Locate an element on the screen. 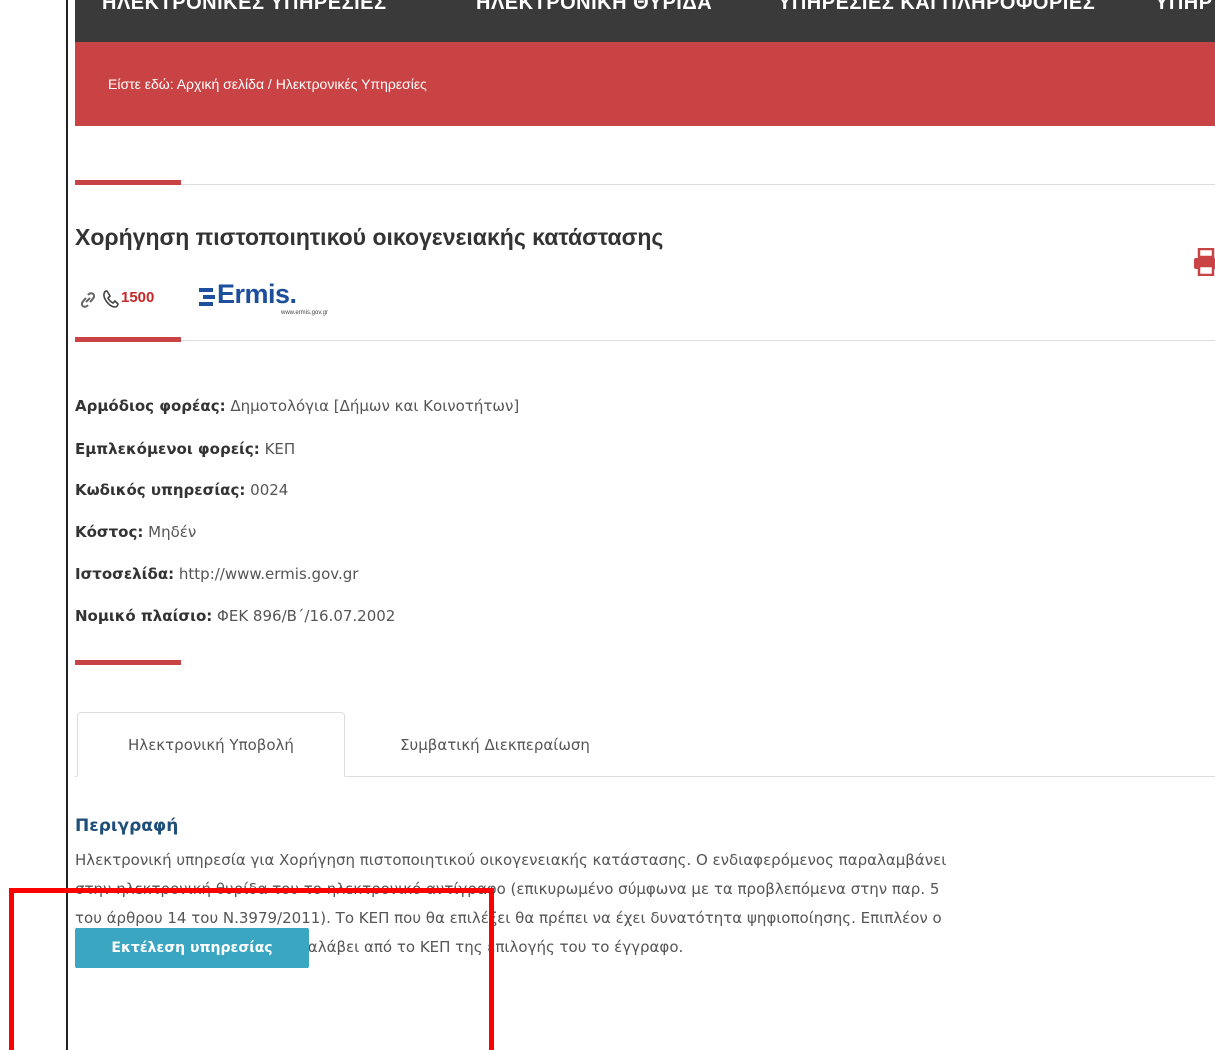 The image size is (1215, 1050). info-value: Μηδέν is located at coordinates (172, 532).